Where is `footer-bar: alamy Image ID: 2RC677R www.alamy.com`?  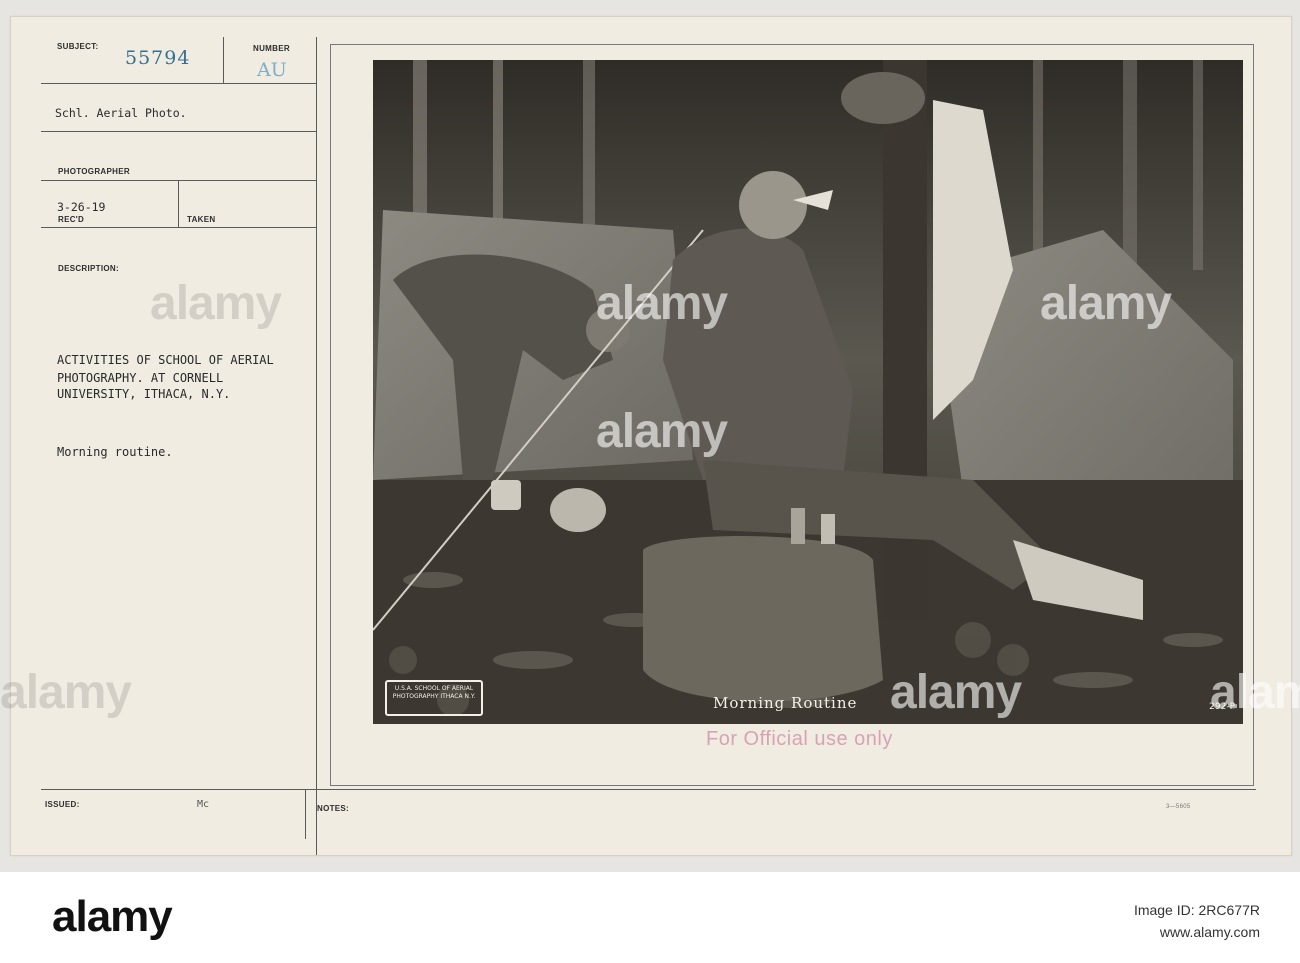 footer-bar: alamy Image ID: 2RC677R www.alamy.com is located at coordinates (650, 917).